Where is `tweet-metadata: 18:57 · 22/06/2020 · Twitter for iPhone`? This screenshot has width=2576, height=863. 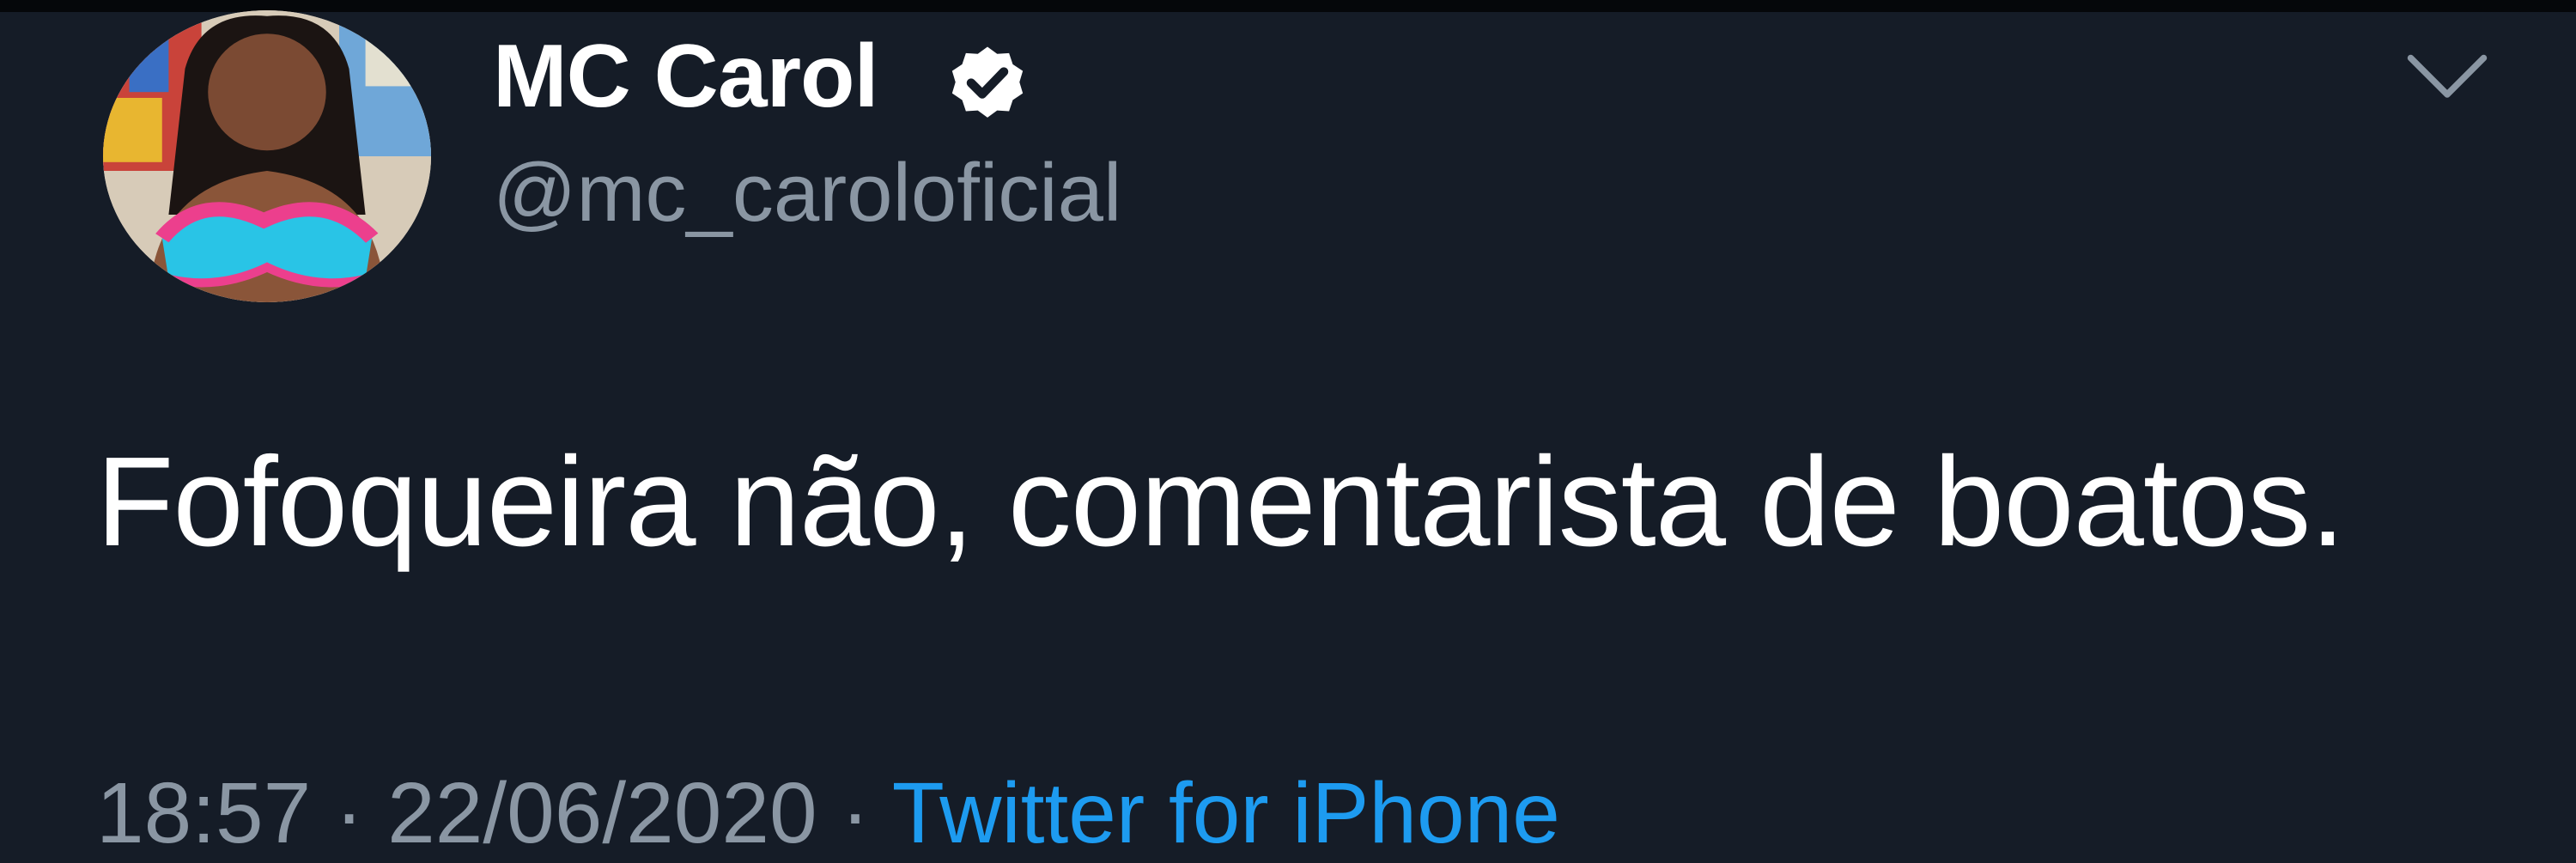 tweet-metadata: 18:57 · 22/06/2020 · Twitter for iPhone is located at coordinates (828, 814).